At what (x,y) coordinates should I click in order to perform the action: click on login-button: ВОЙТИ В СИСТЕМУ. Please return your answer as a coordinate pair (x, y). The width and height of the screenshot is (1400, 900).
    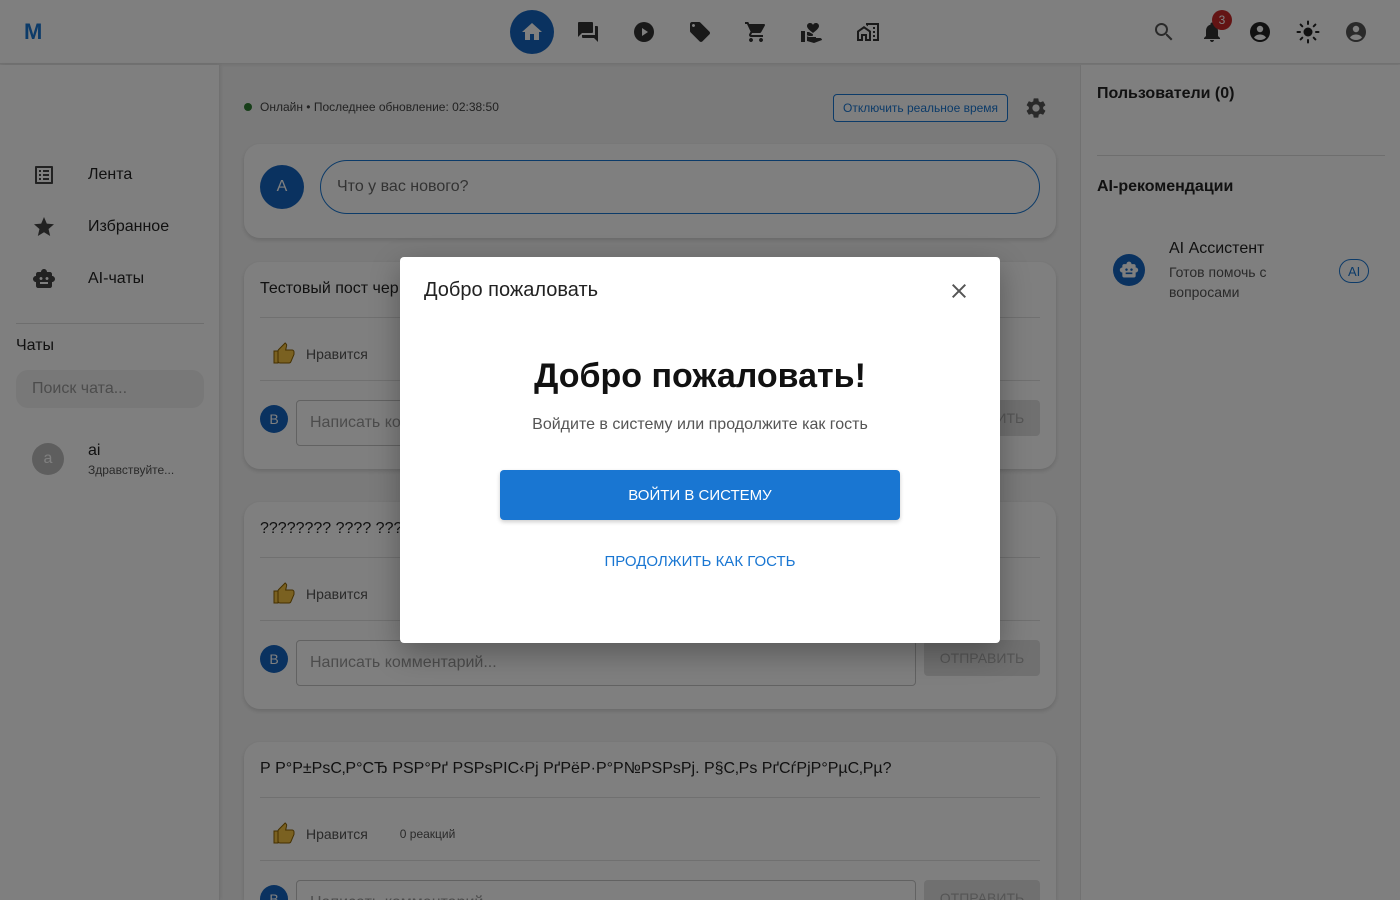
    Looking at the image, I should click on (700, 495).